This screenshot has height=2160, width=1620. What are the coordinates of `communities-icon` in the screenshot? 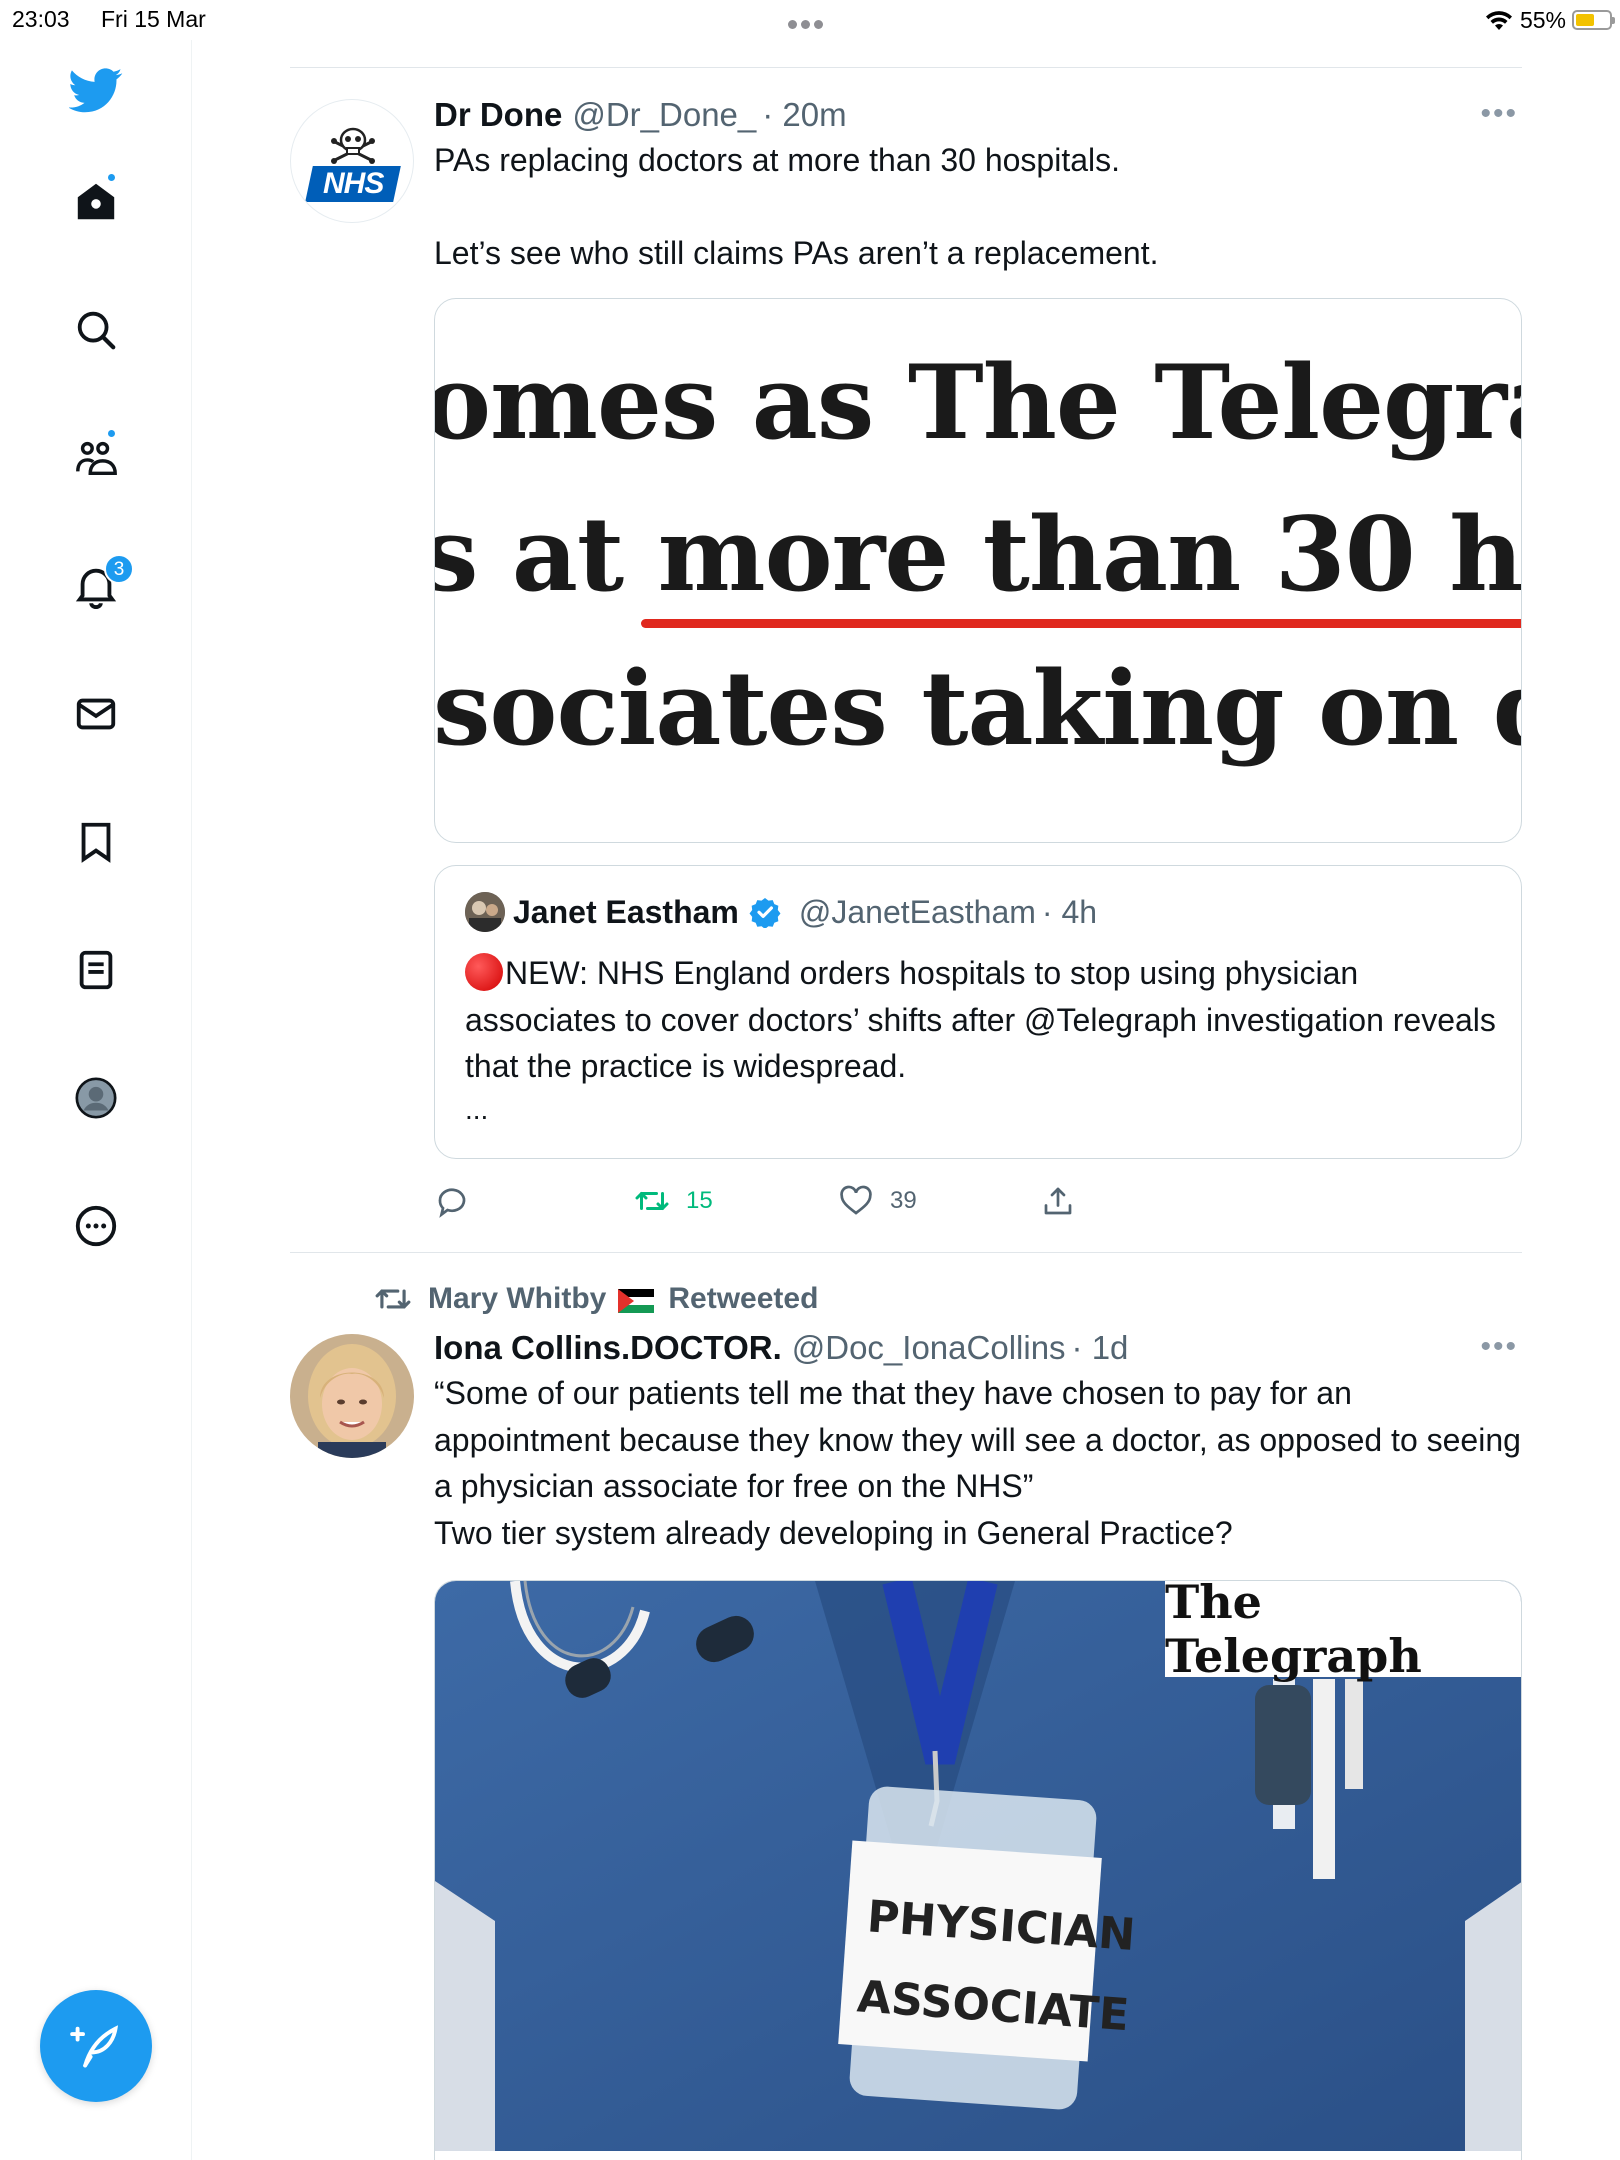 It's located at (96, 458).